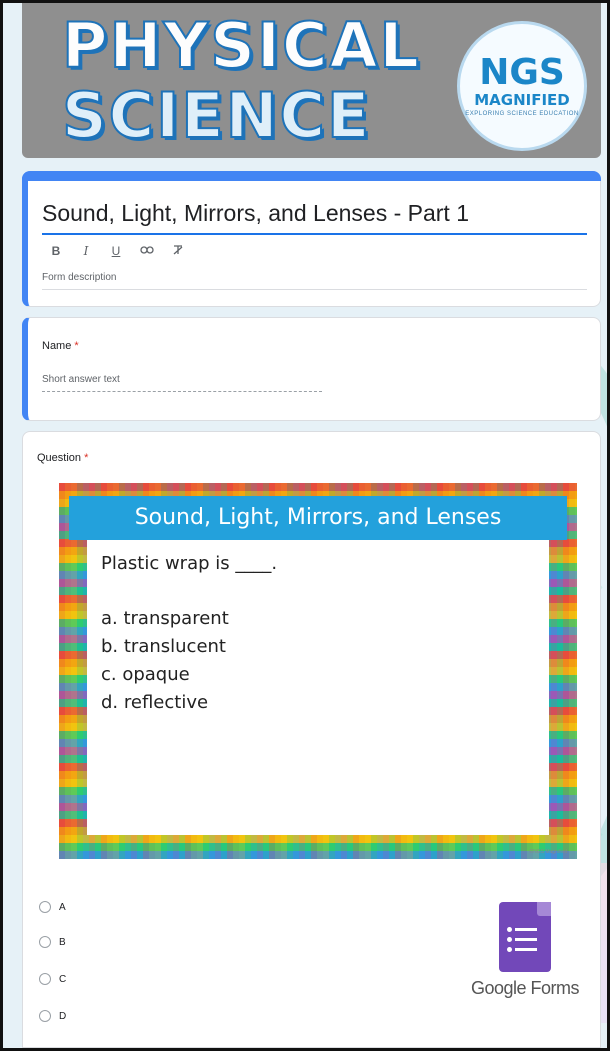  Describe the element at coordinates (52, 979) in the screenshot. I see `option-c: C` at that location.